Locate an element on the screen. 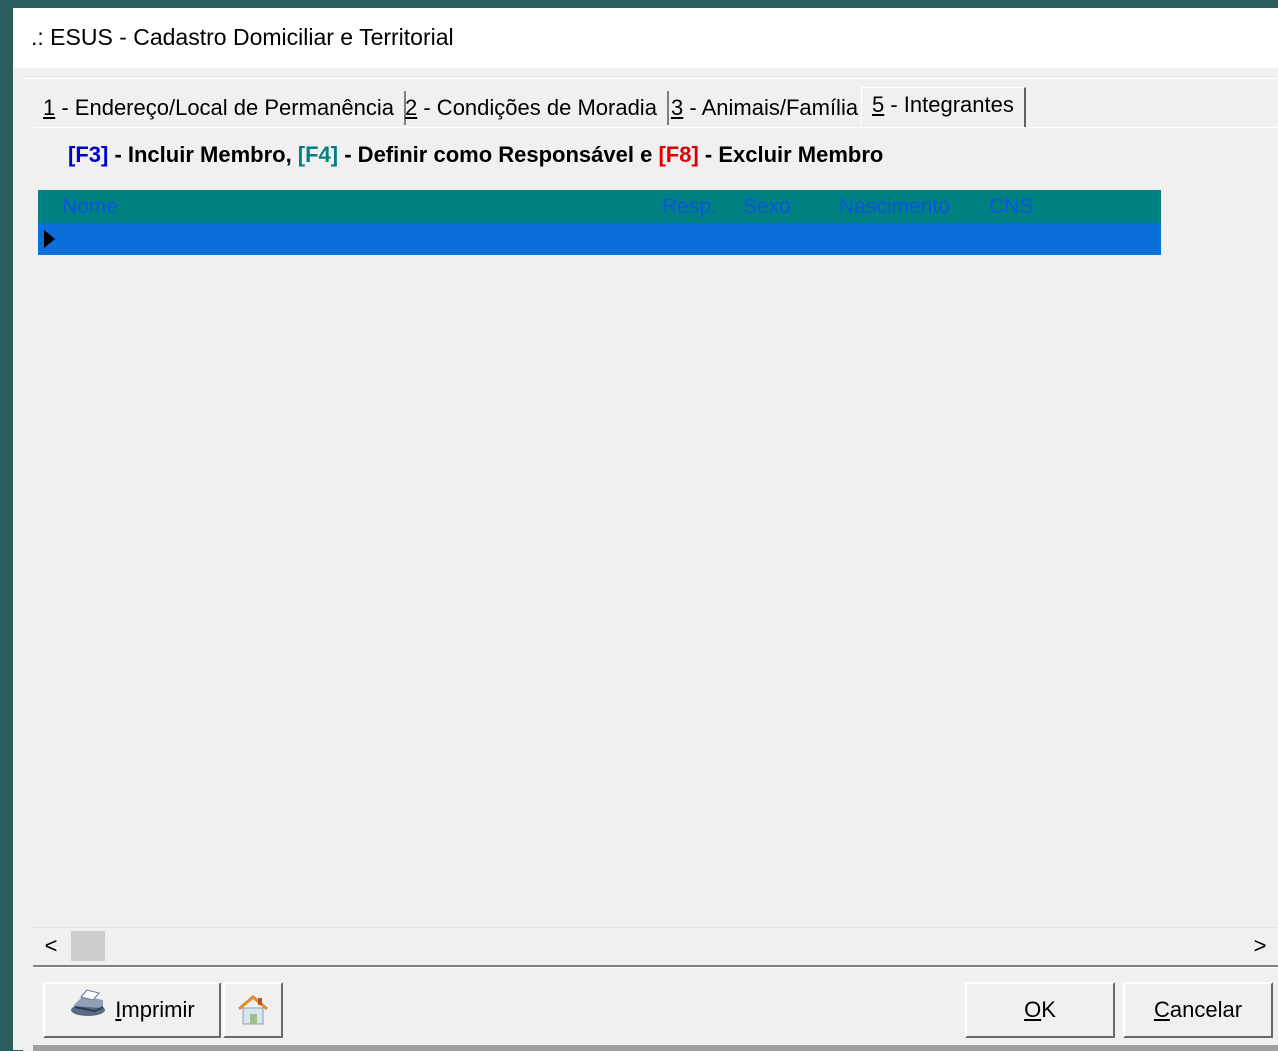  tab-condicoes: 2 - Condições de Moradia is located at coordinates (532, 108).